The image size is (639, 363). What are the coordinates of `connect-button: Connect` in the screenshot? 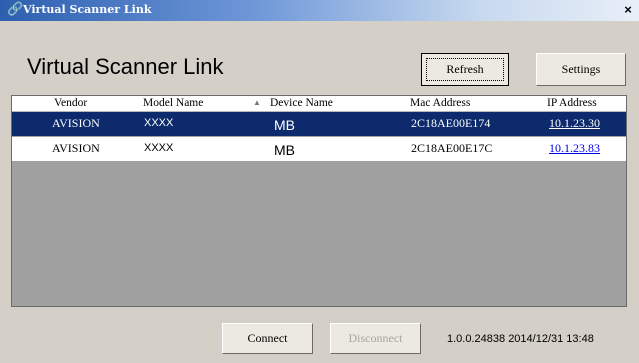 It's located at (267, 338).